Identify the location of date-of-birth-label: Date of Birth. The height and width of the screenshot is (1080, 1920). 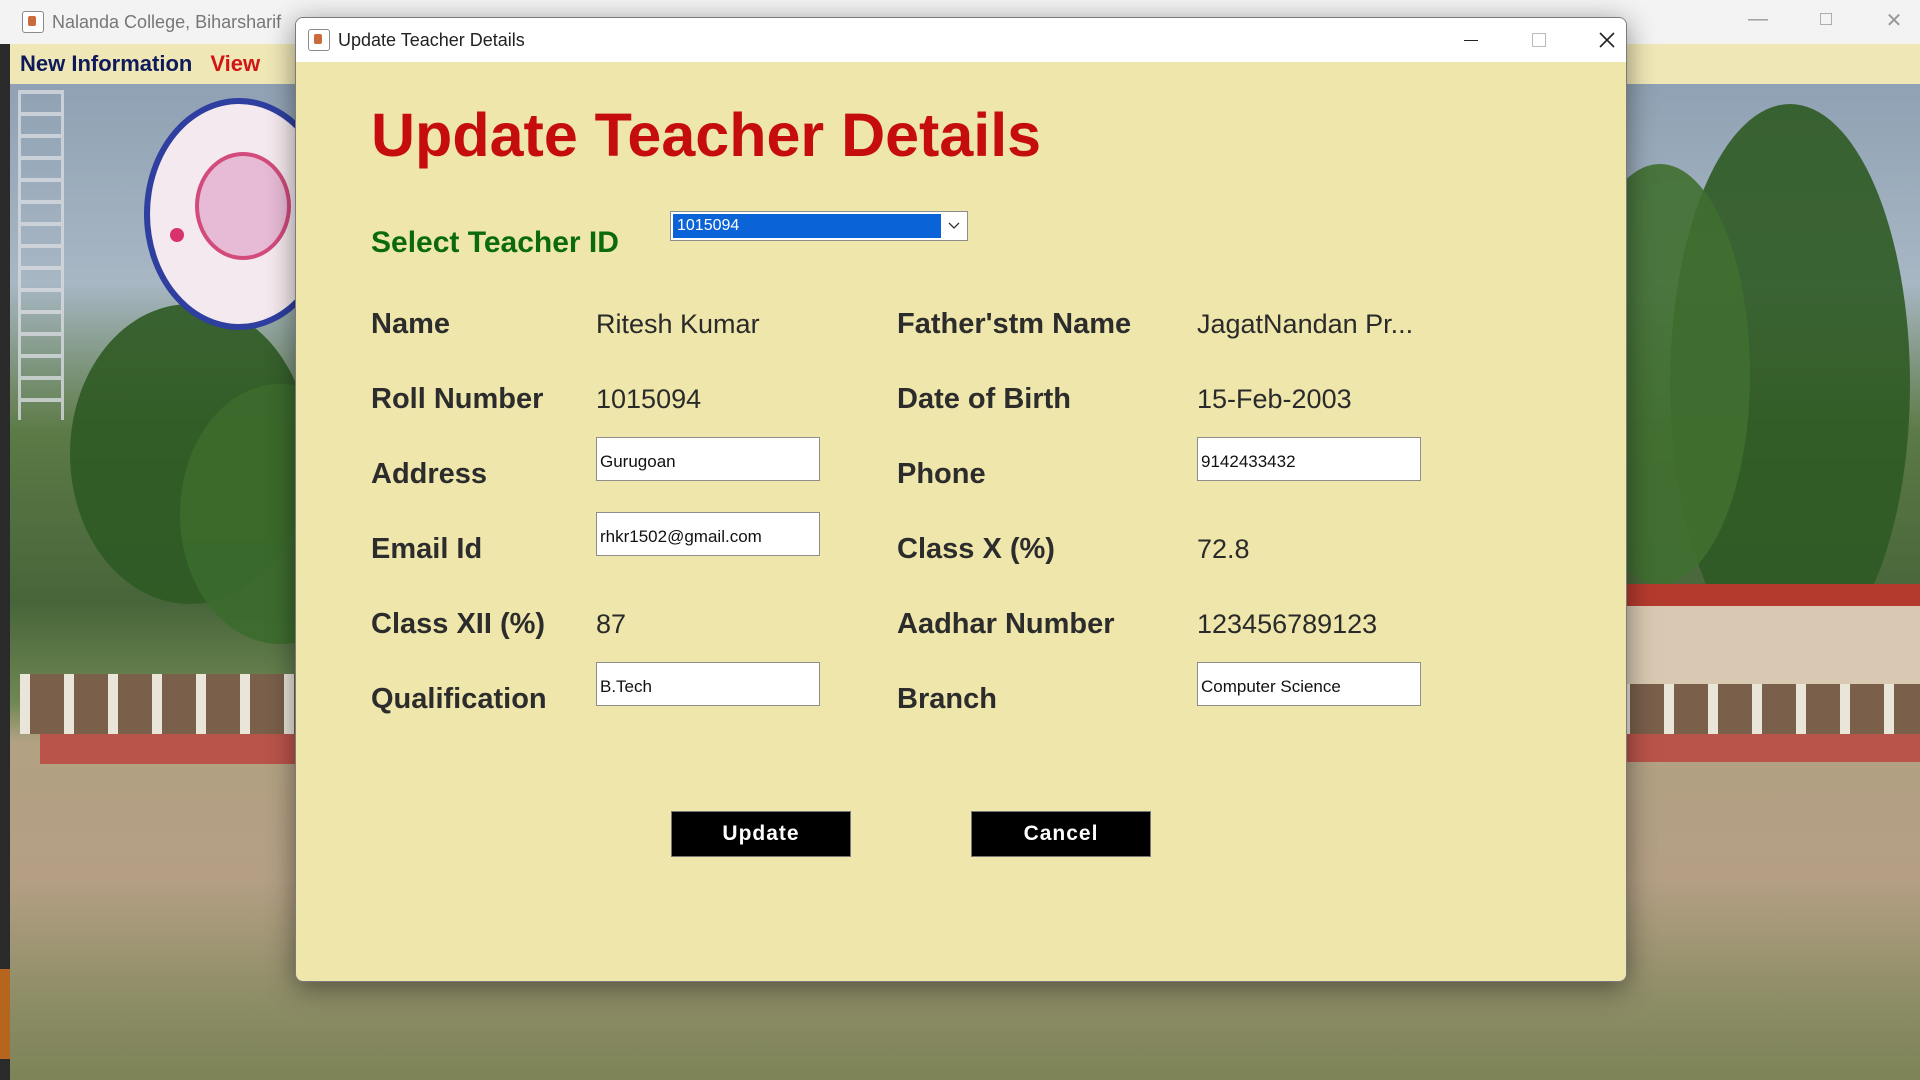
(984, 399).